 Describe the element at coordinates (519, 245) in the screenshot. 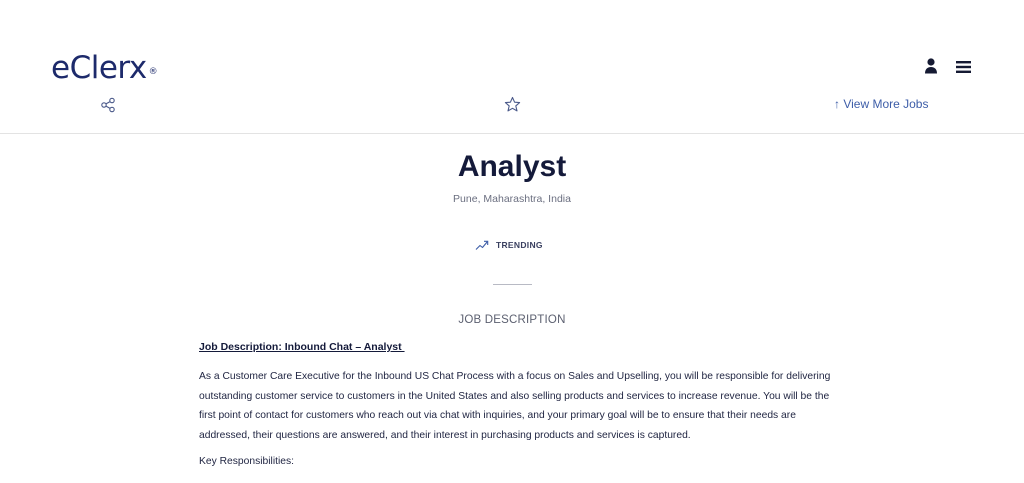

I see `trending-label: TRENDING` at that location.